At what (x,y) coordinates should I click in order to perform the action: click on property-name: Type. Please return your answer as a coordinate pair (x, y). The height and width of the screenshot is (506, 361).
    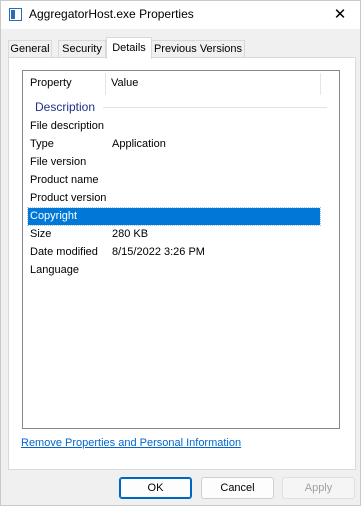
    Looking at the image, I should click on (42, 144).